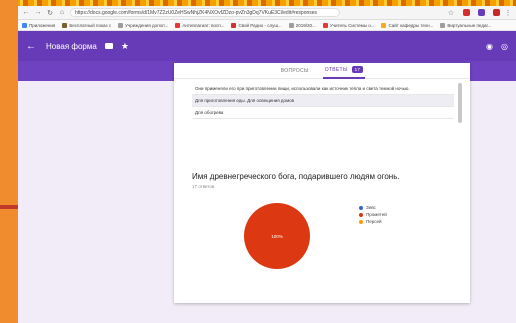  I want to click on bookmark-item: Приложения, so click(39, 25).